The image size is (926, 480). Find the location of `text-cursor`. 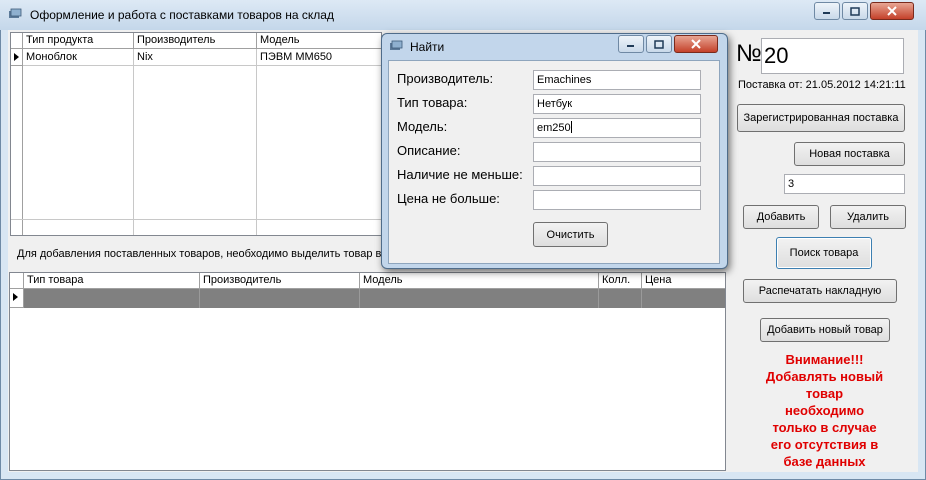

text-cursor is located at coordinates (571, 127).